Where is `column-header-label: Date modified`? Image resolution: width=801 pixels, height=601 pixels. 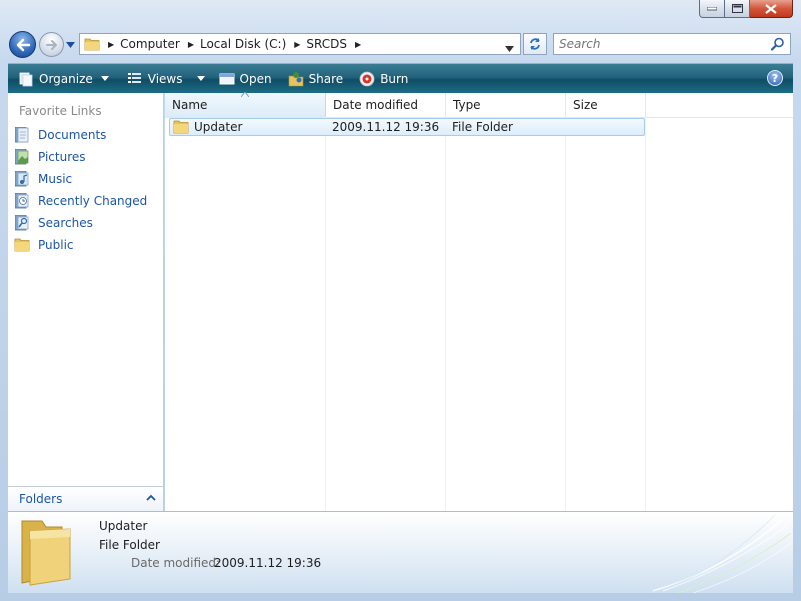
column-header-label: Date modified is located at coordinates (376, 105).